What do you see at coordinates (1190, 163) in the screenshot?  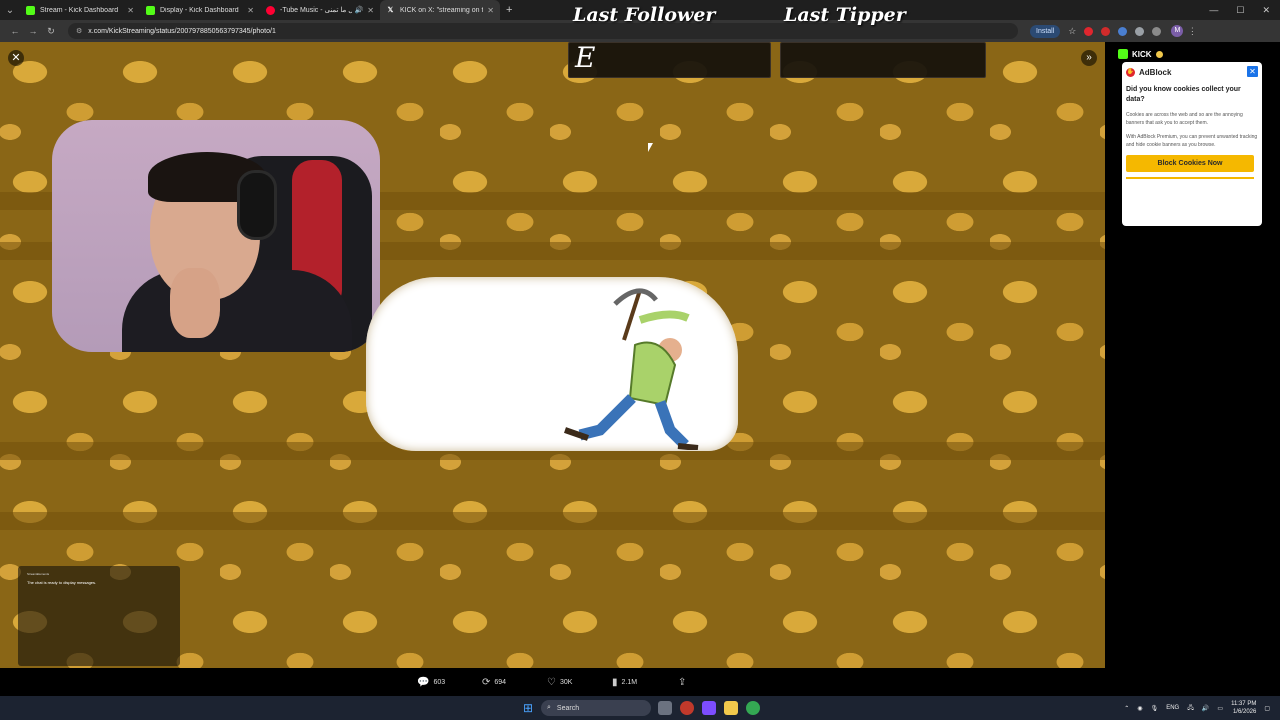 I see `block-cookies-button: Block Cookies Now` at bounding box center [1190, 163].